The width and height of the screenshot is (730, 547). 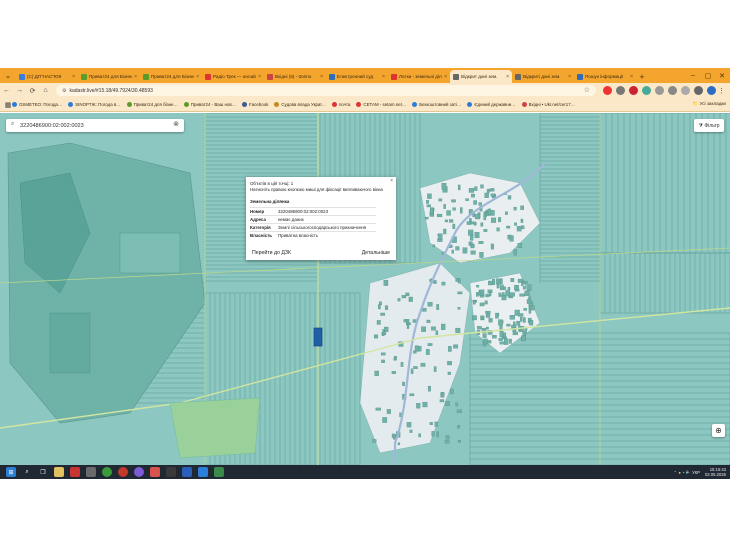 I want to click on extension-adblock-icon, so click(x=607, y=90).